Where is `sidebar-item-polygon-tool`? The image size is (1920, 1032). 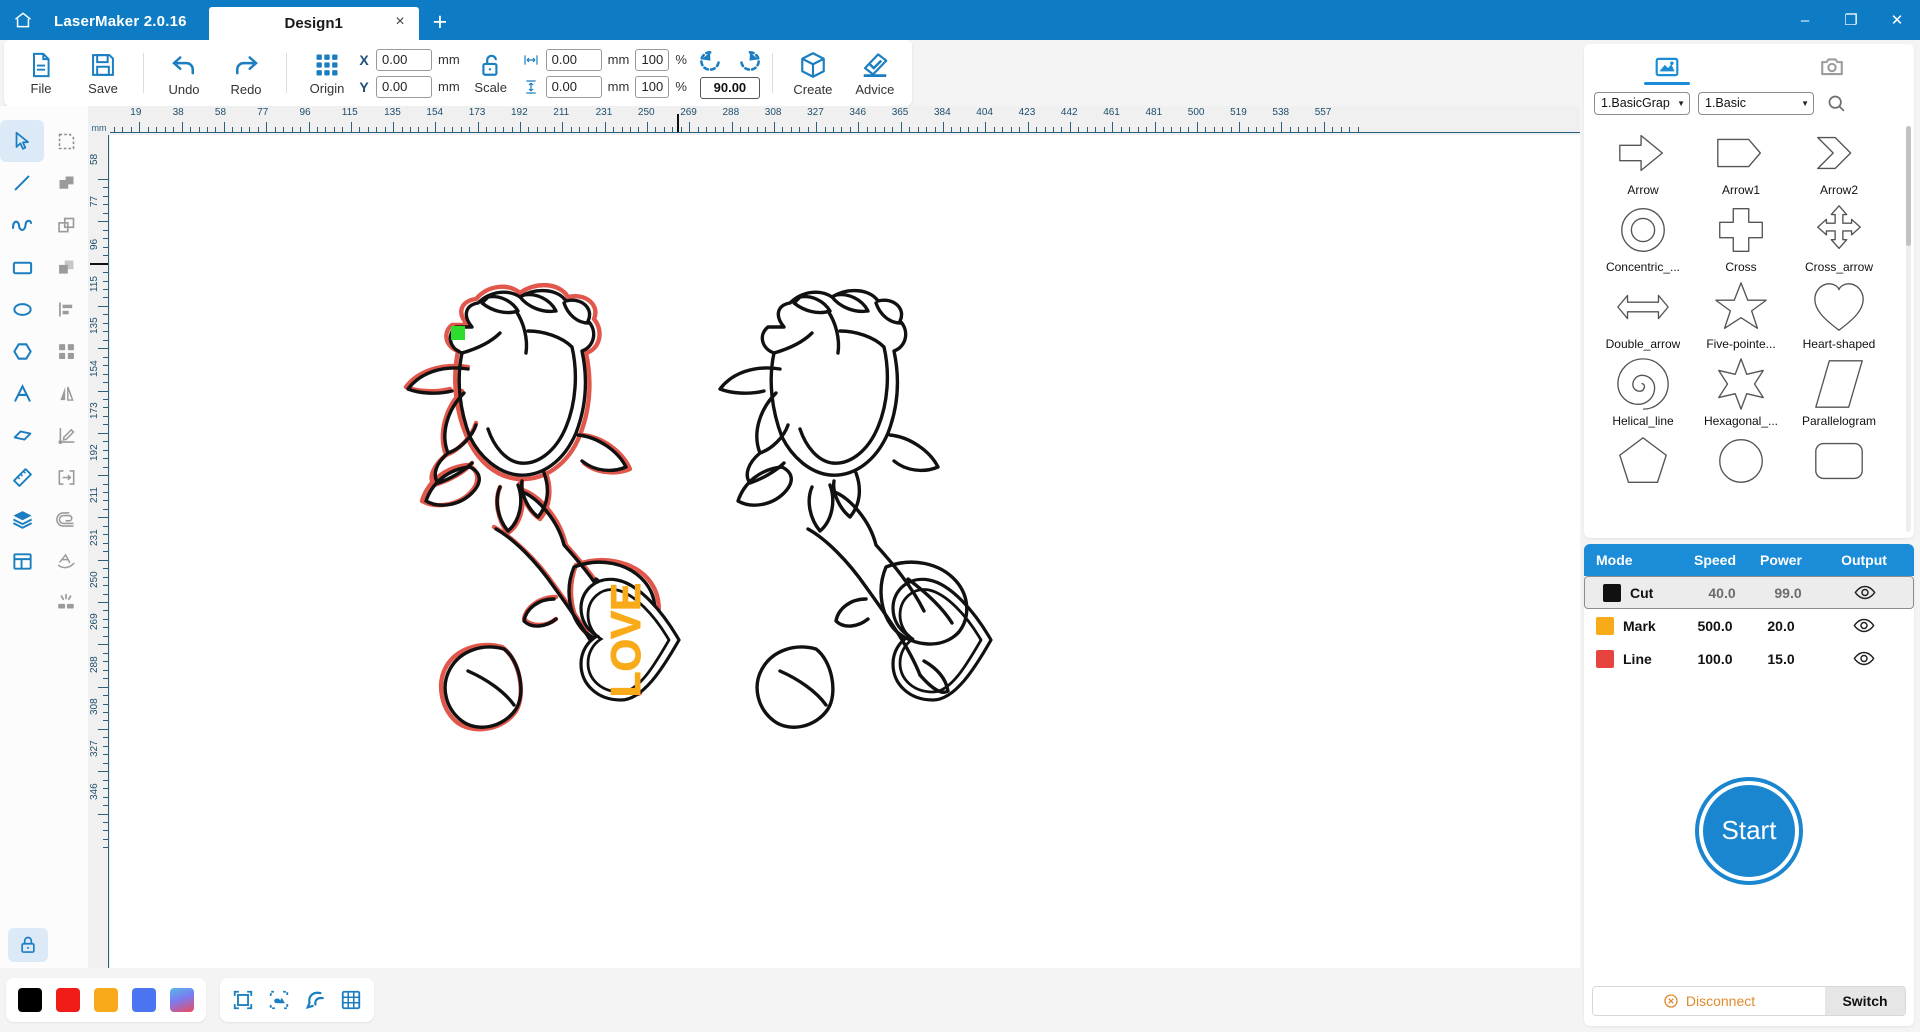 sidebar-item-polygon-tool is located at coordinates (22, 351).